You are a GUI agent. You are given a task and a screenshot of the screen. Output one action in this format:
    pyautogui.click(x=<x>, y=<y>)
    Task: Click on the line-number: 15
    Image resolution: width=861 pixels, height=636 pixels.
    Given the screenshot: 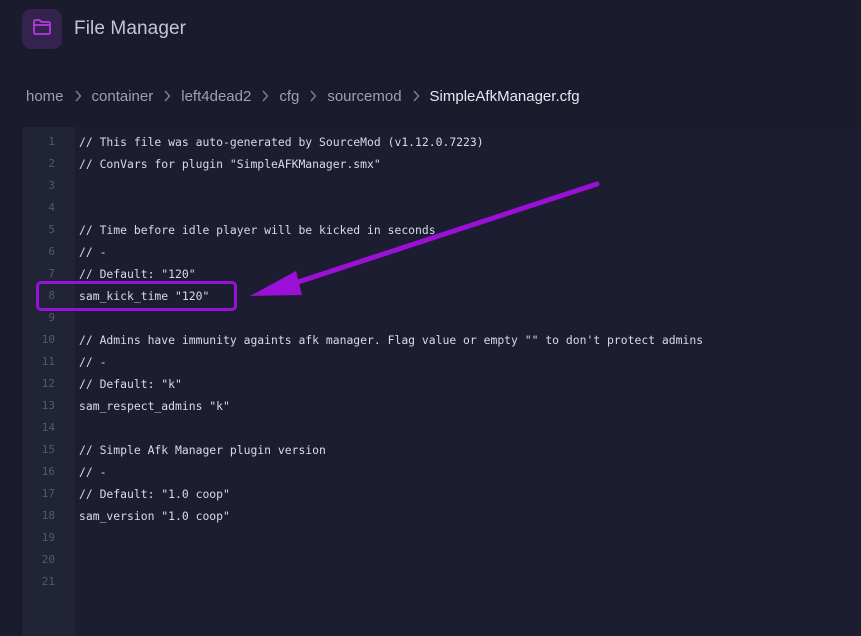 What is the action you would take?
    pyautogui.click(x=48, y=449)
    